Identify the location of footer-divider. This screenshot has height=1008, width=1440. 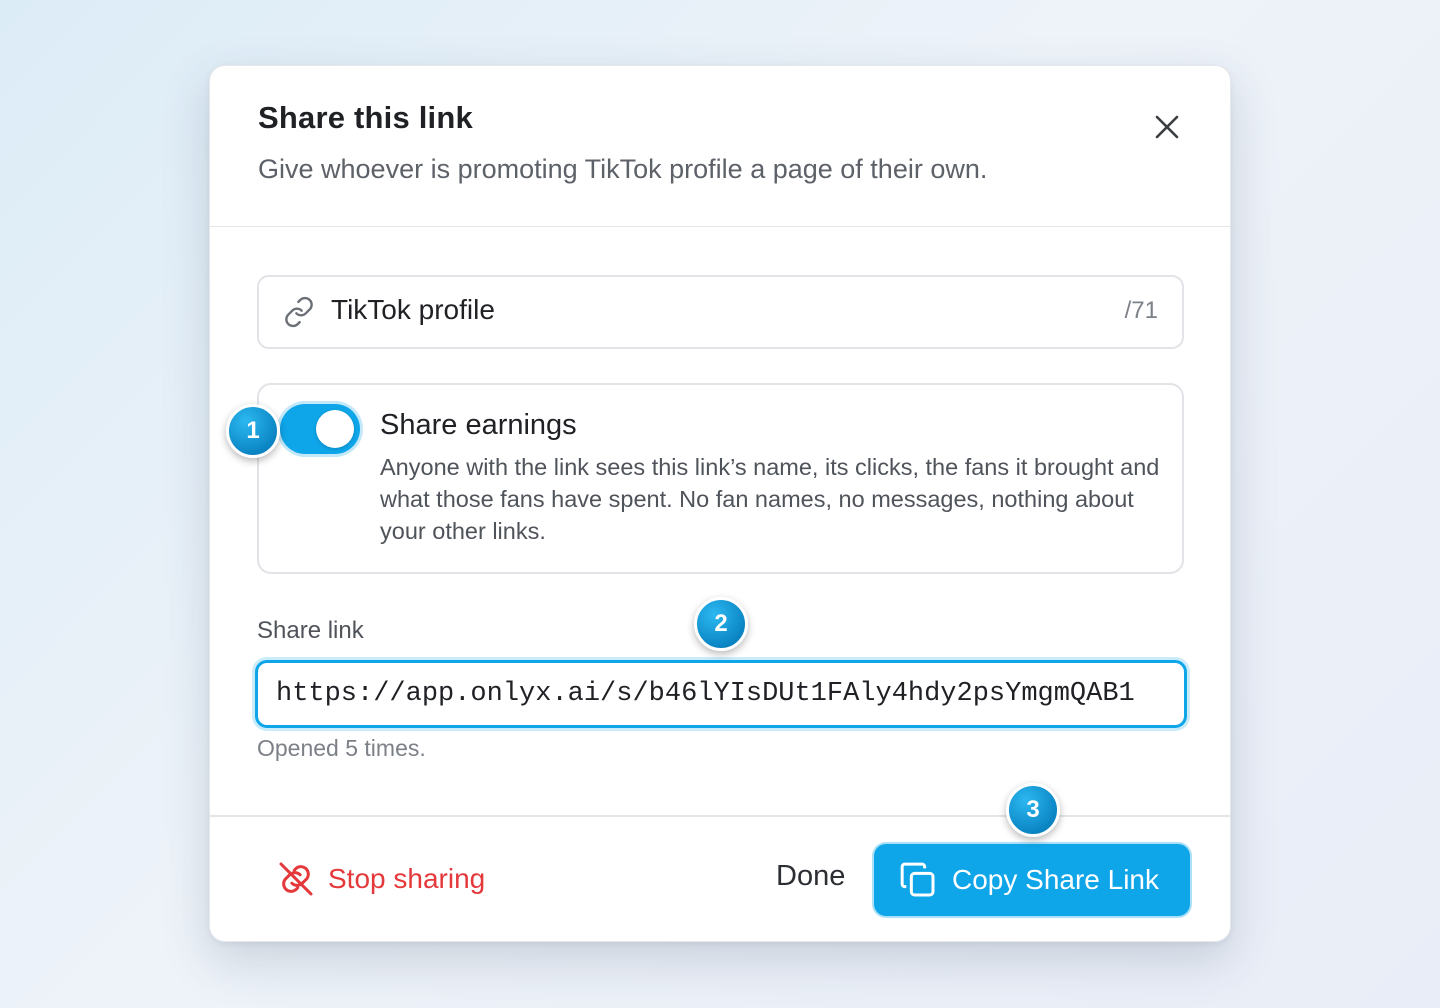
(720, 816).